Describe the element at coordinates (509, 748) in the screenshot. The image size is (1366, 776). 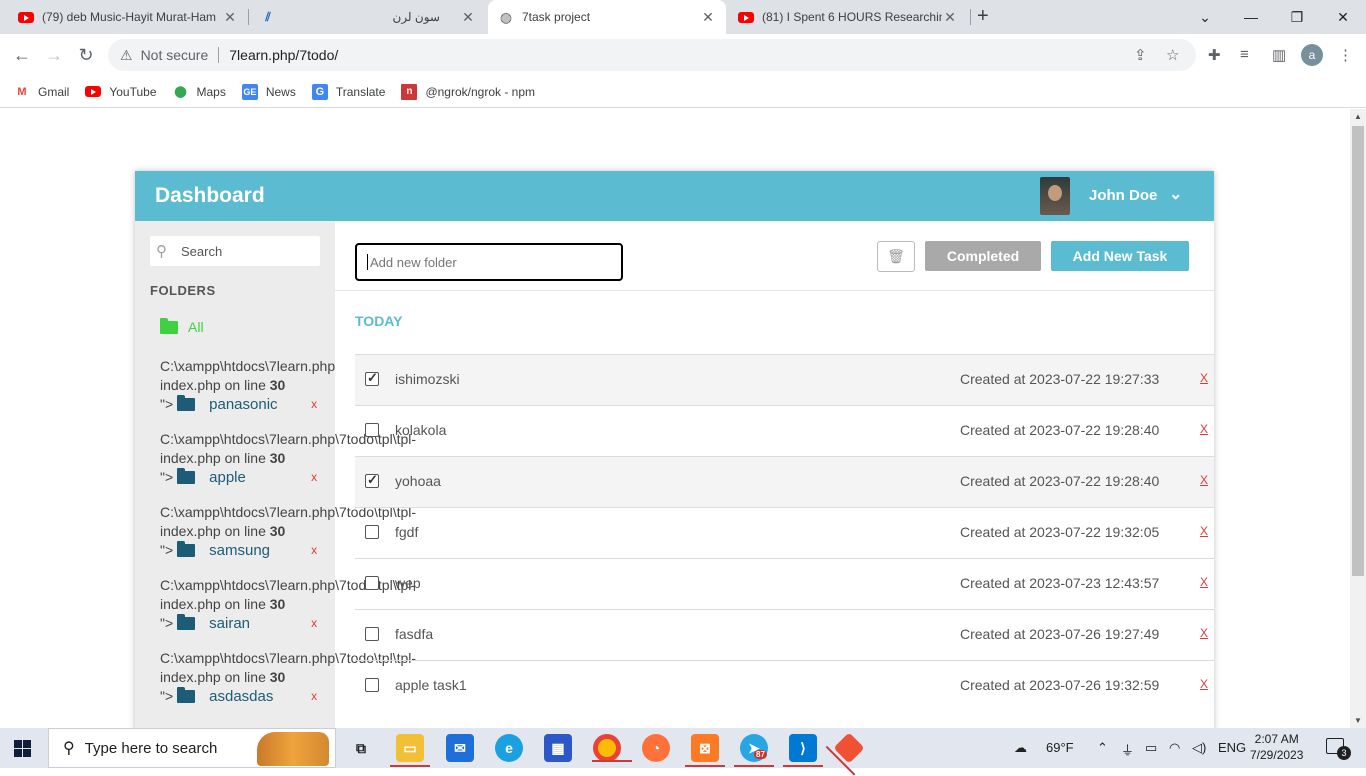
I see `edge-icon: e` at that location.